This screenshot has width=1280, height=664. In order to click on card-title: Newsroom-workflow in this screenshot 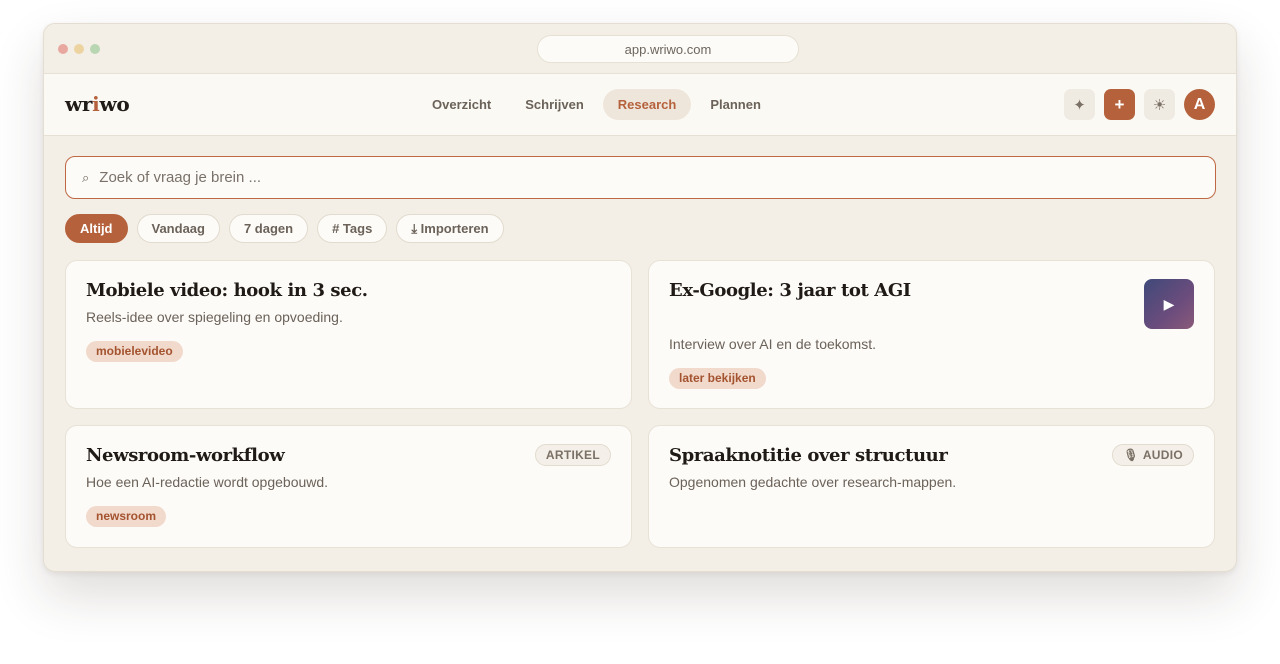, I will do `click(185, 455)`.